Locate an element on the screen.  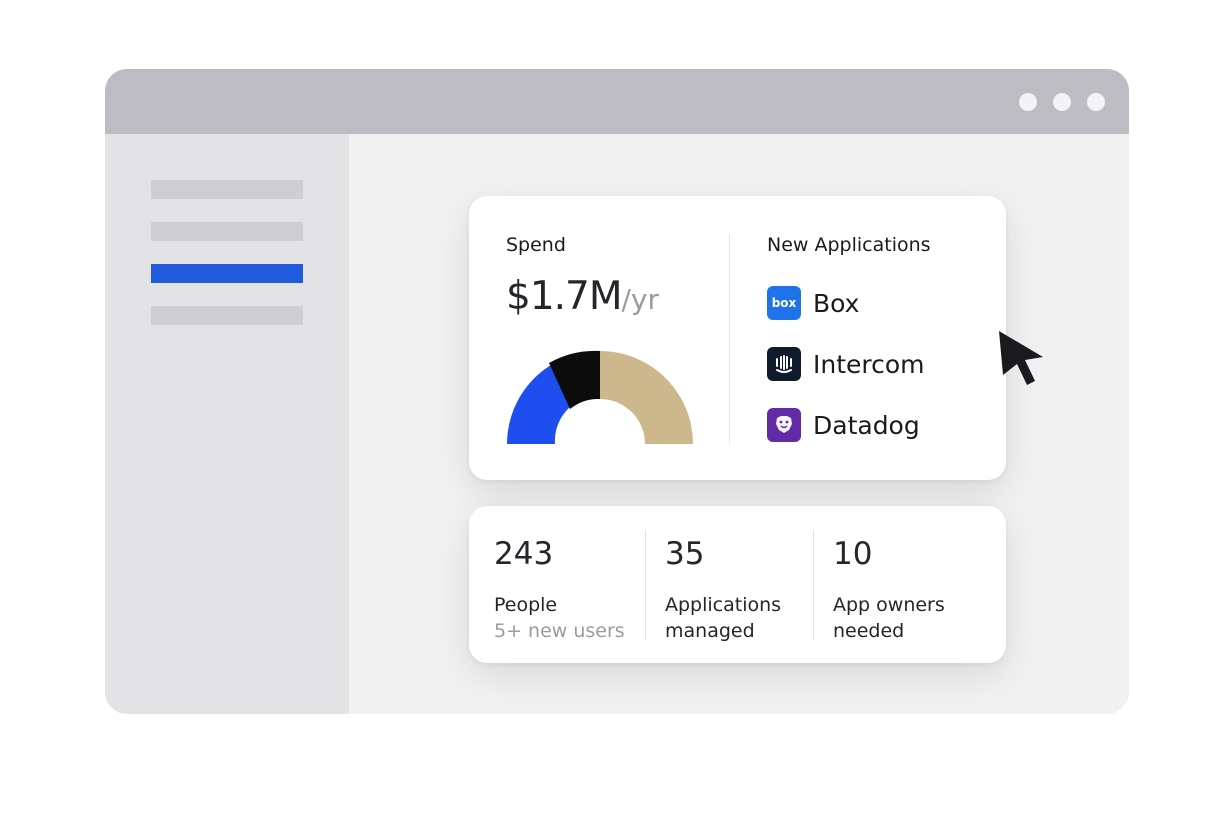
datadog-logo-icon is located at coordinates (784, 425).